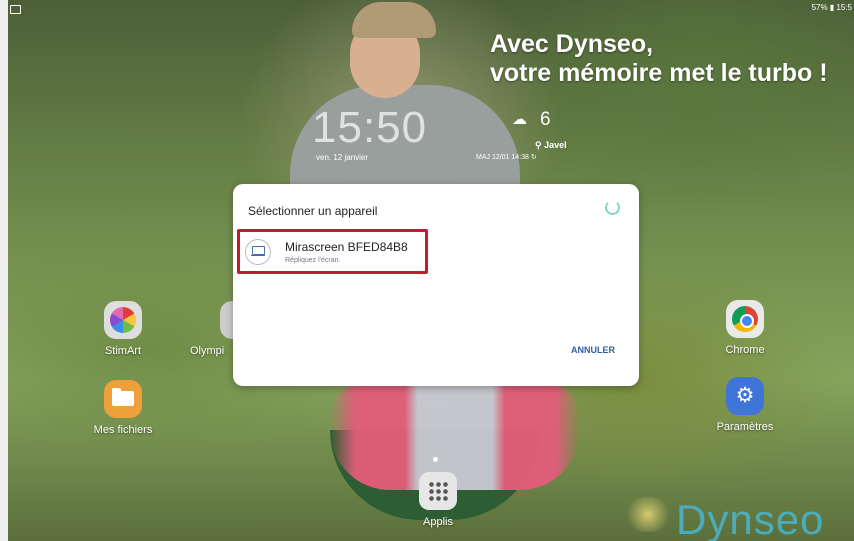  I want to click on dynseo-logo: Dynseo, so click(750, 518).